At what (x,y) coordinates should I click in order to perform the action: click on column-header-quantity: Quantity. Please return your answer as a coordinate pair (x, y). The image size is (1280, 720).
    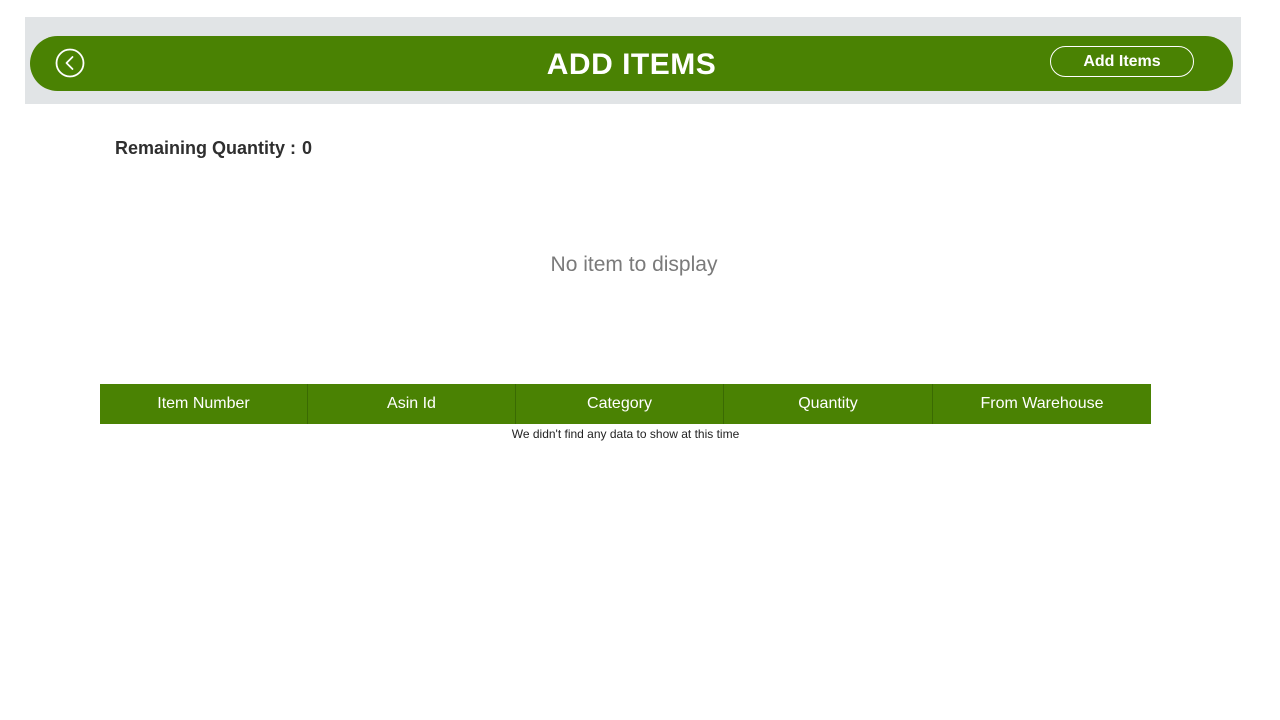
    Looking at the image, I should click on (828, 404).